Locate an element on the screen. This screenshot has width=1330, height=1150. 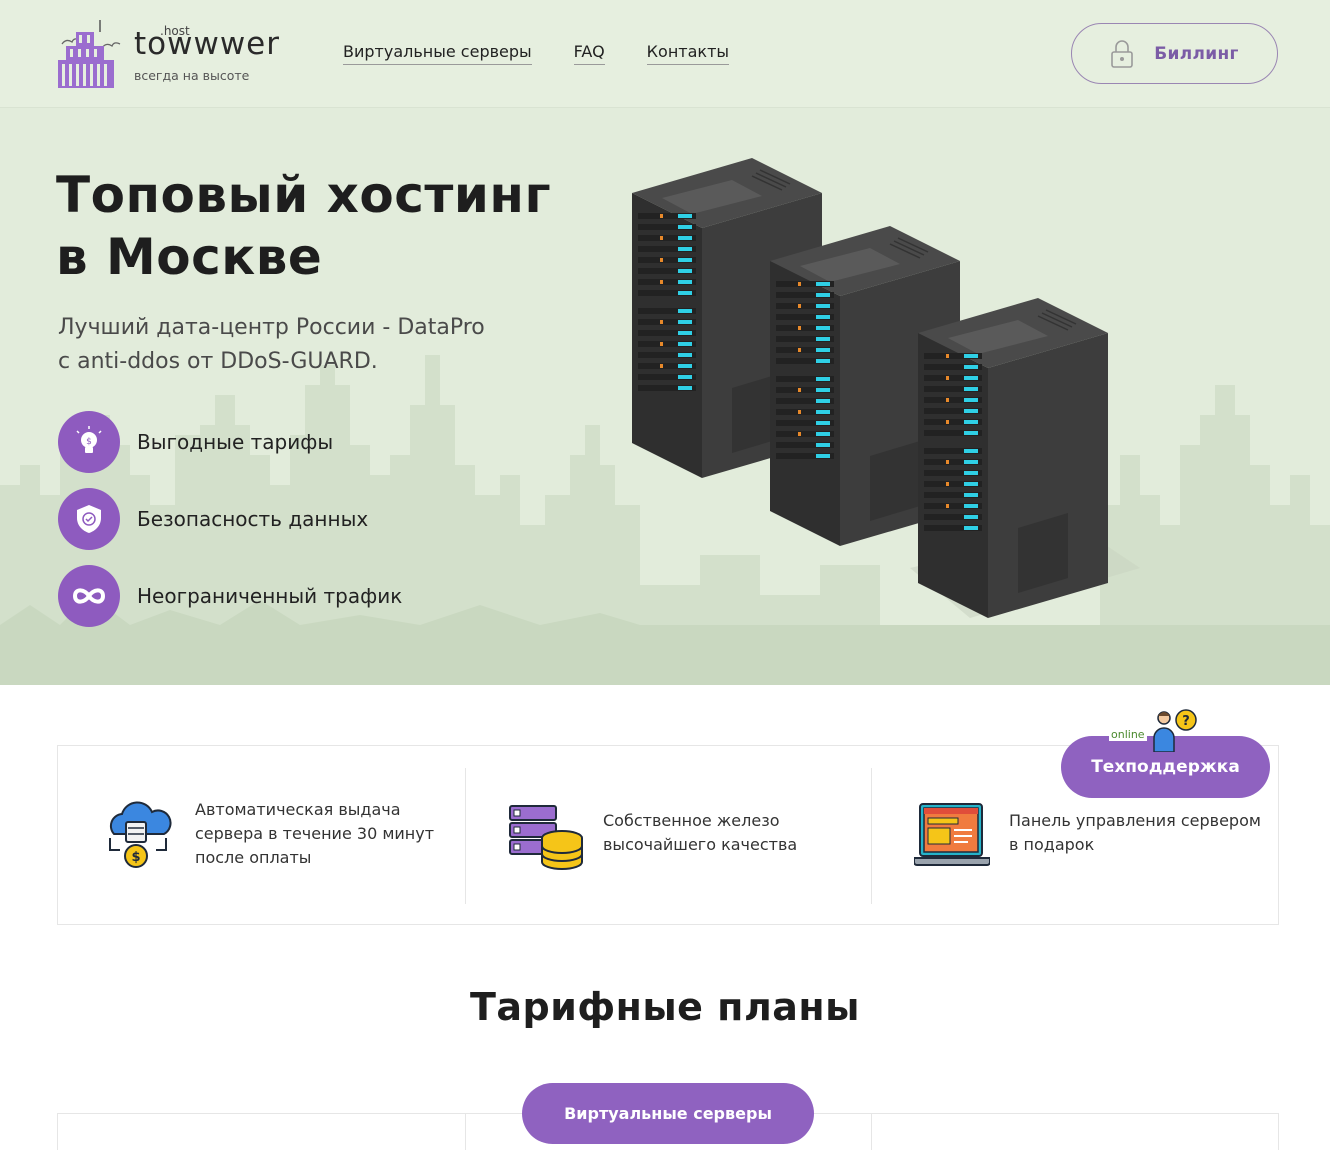
billing-label: Биллинг is located at coordinates (1196, 53).